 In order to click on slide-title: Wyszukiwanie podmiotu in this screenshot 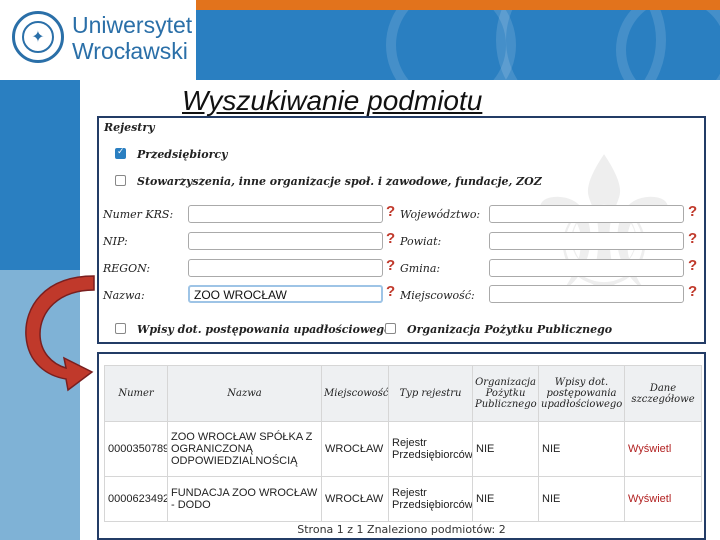, I will do `click(332, 100)`.